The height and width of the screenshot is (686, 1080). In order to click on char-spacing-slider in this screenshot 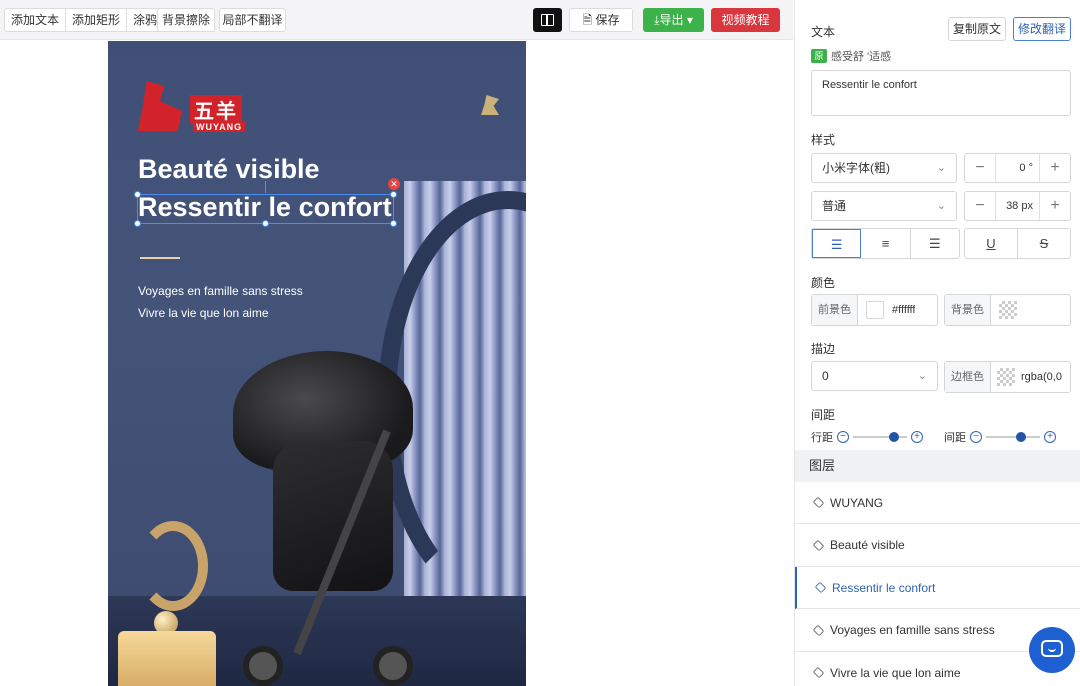, I will do `click(1013, 437)`.